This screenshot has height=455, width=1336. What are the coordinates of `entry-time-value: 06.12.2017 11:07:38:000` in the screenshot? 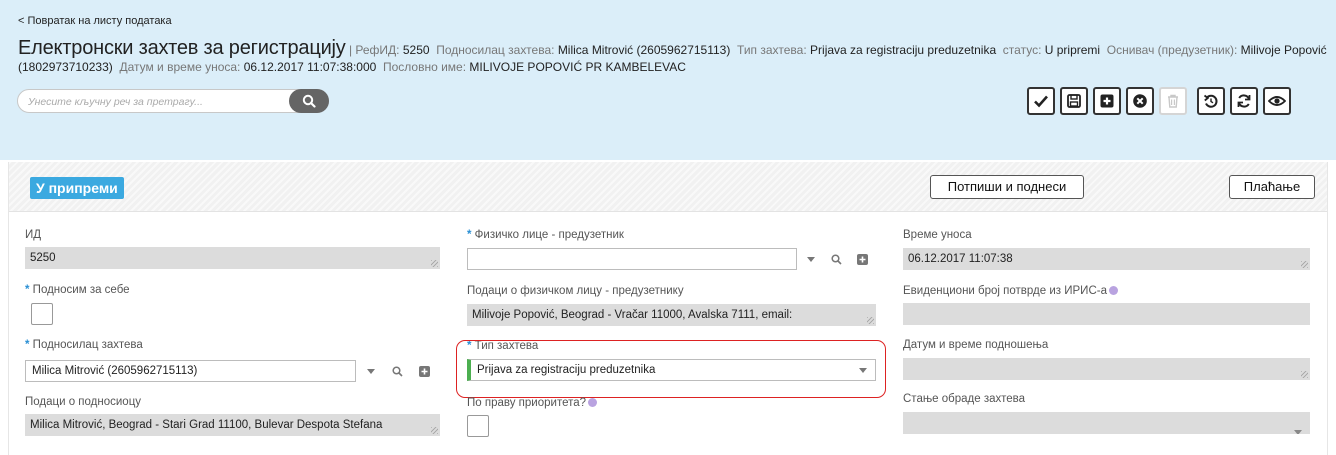 It's located at (310, 67).